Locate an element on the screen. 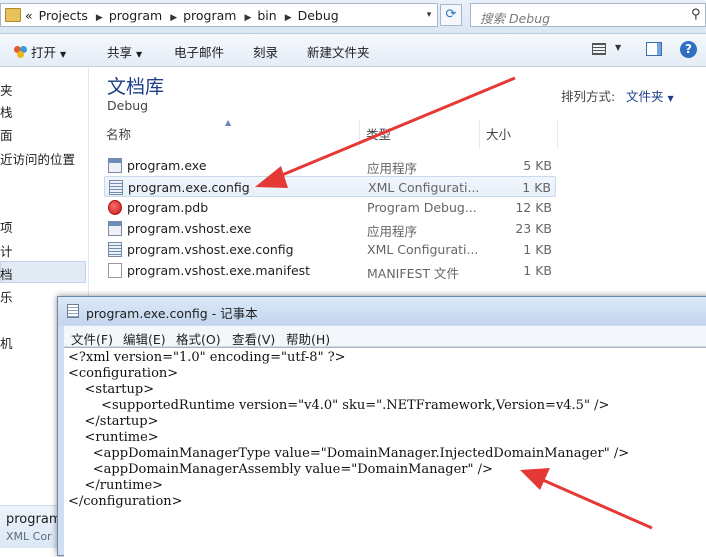 The image size is (706, 557). annotation-arrow-config-file is located at coordinates (385, 132).